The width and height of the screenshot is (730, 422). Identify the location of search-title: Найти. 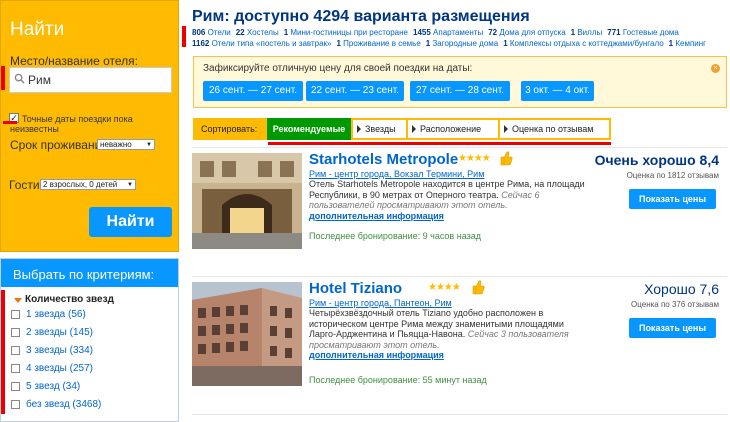
(37, 29).